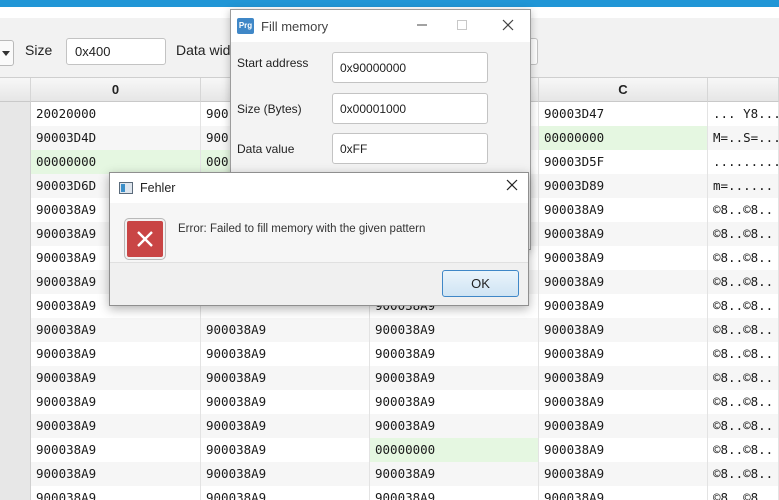 The height and width of the screenshot is (500, 779). Describe the element at coordinates (623, 162) in the screenshot. I see `table-cell: 90003D5F` at that location.